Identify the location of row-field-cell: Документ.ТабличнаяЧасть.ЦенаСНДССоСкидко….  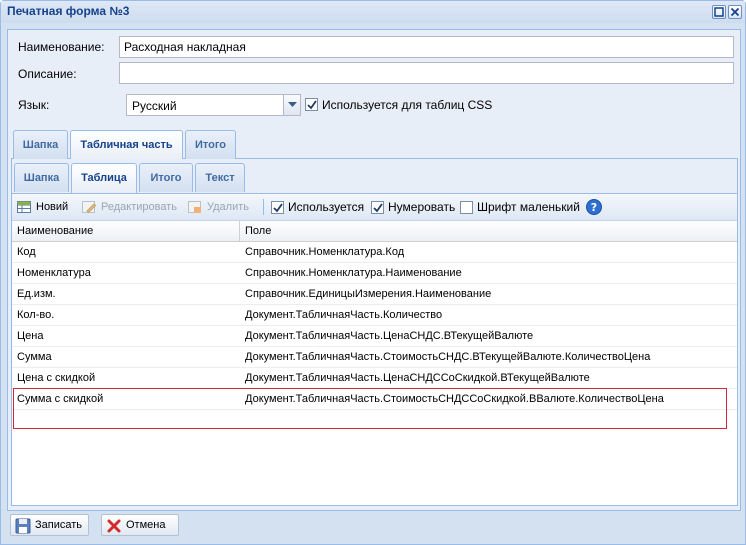
(417, 378).